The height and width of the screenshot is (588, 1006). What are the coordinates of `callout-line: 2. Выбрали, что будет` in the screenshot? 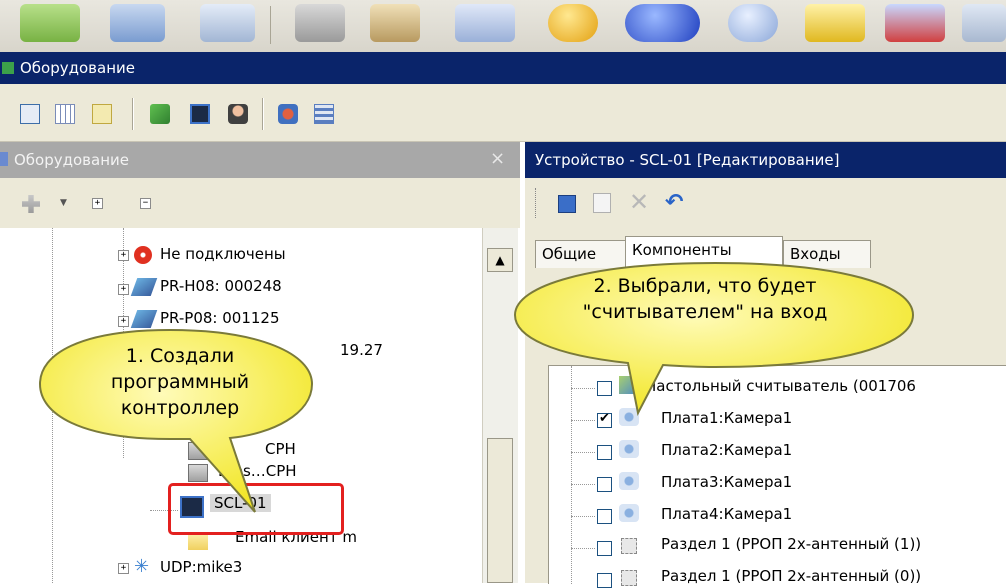 It's located at (705, 286).